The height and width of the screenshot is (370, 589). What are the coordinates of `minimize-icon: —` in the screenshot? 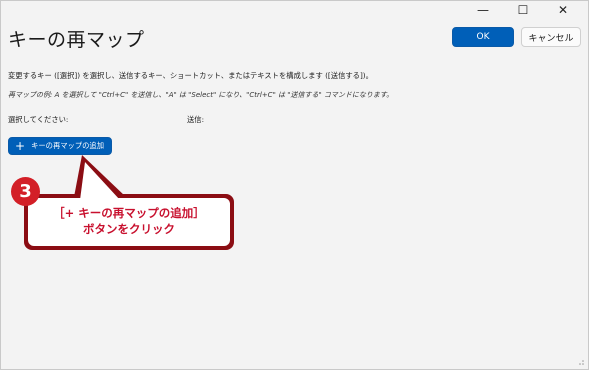 It's located at (483, 10).